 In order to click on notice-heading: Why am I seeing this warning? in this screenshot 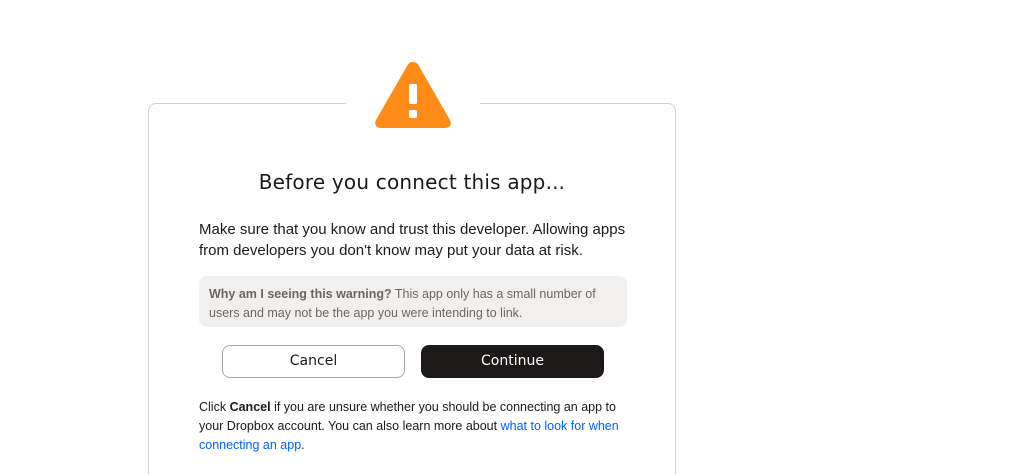, I will do `click(300, 294)`.